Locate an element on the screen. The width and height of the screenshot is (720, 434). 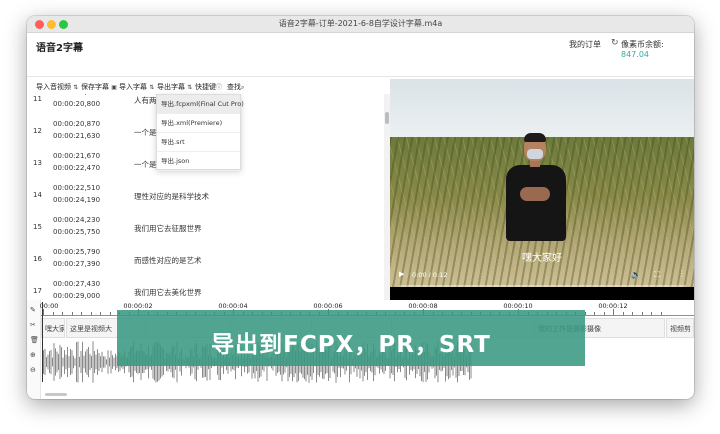
subtitle-row: 16 00:00:25,790 00:00:27,390 而感性对应的是艺术 is located at coordinates (208, 260).